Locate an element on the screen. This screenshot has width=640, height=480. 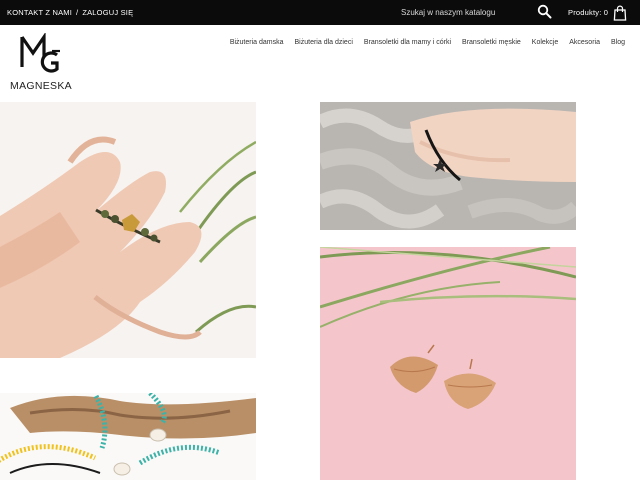
login-link: ZALOGUJ SIĘ is located at coordinates (107, 12).